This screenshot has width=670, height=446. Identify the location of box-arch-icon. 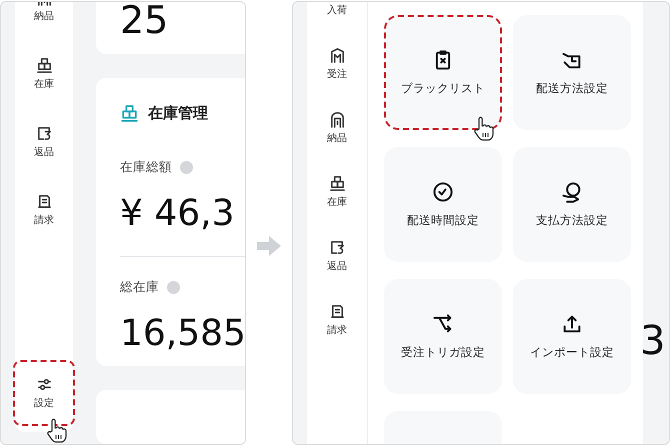
(337, 119).